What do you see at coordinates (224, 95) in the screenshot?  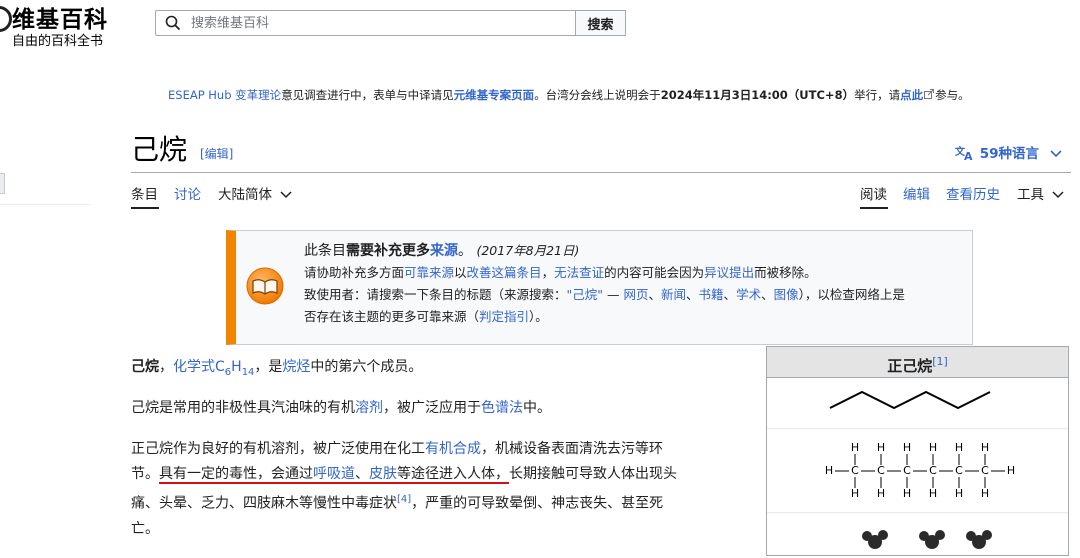 I see `notice-link-eseap: ESEAP Hub 变革理论` at bounding box center [224, 95].